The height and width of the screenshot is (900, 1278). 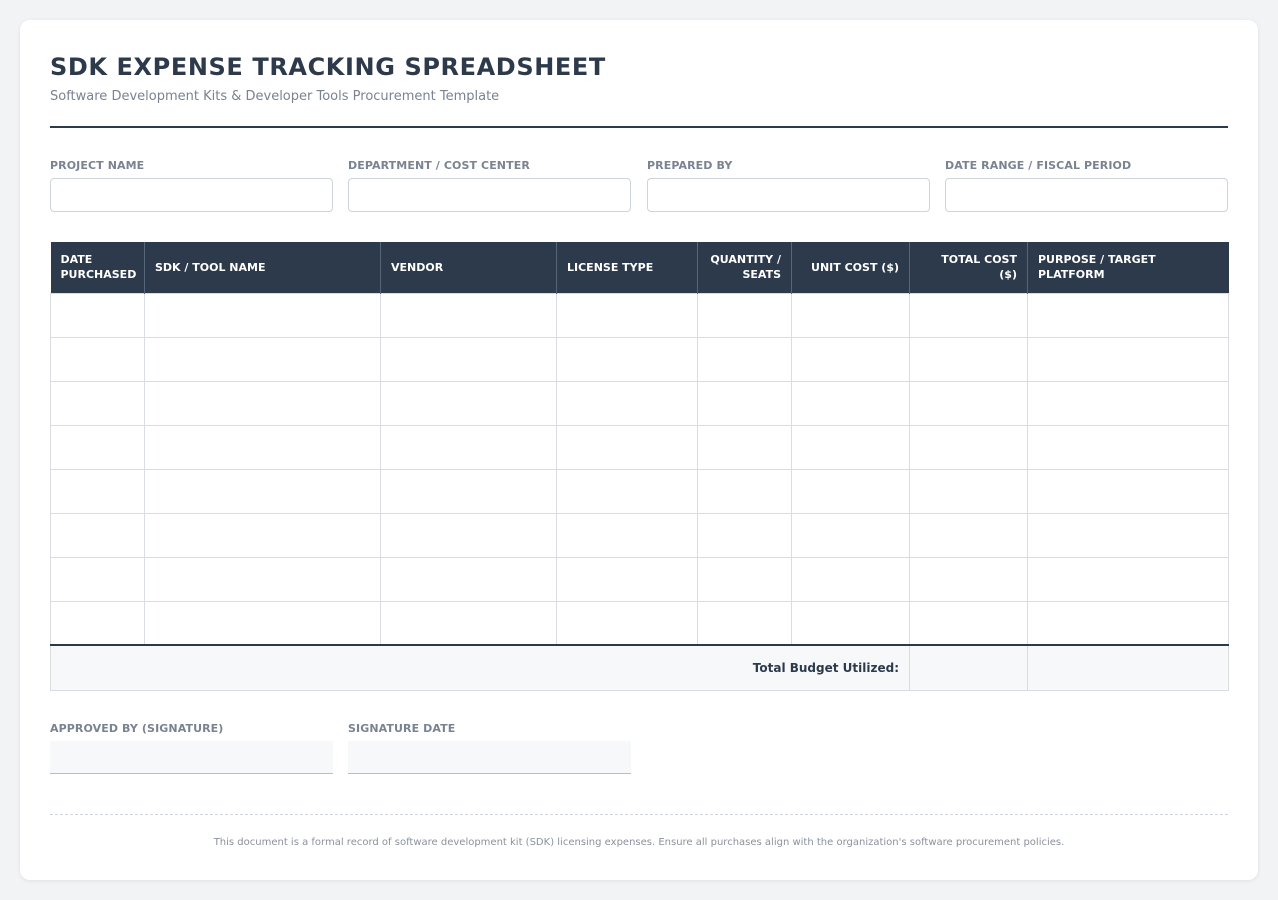 I want to click on total-row: Total Budget Utilized:, so click(x=639, y=667).